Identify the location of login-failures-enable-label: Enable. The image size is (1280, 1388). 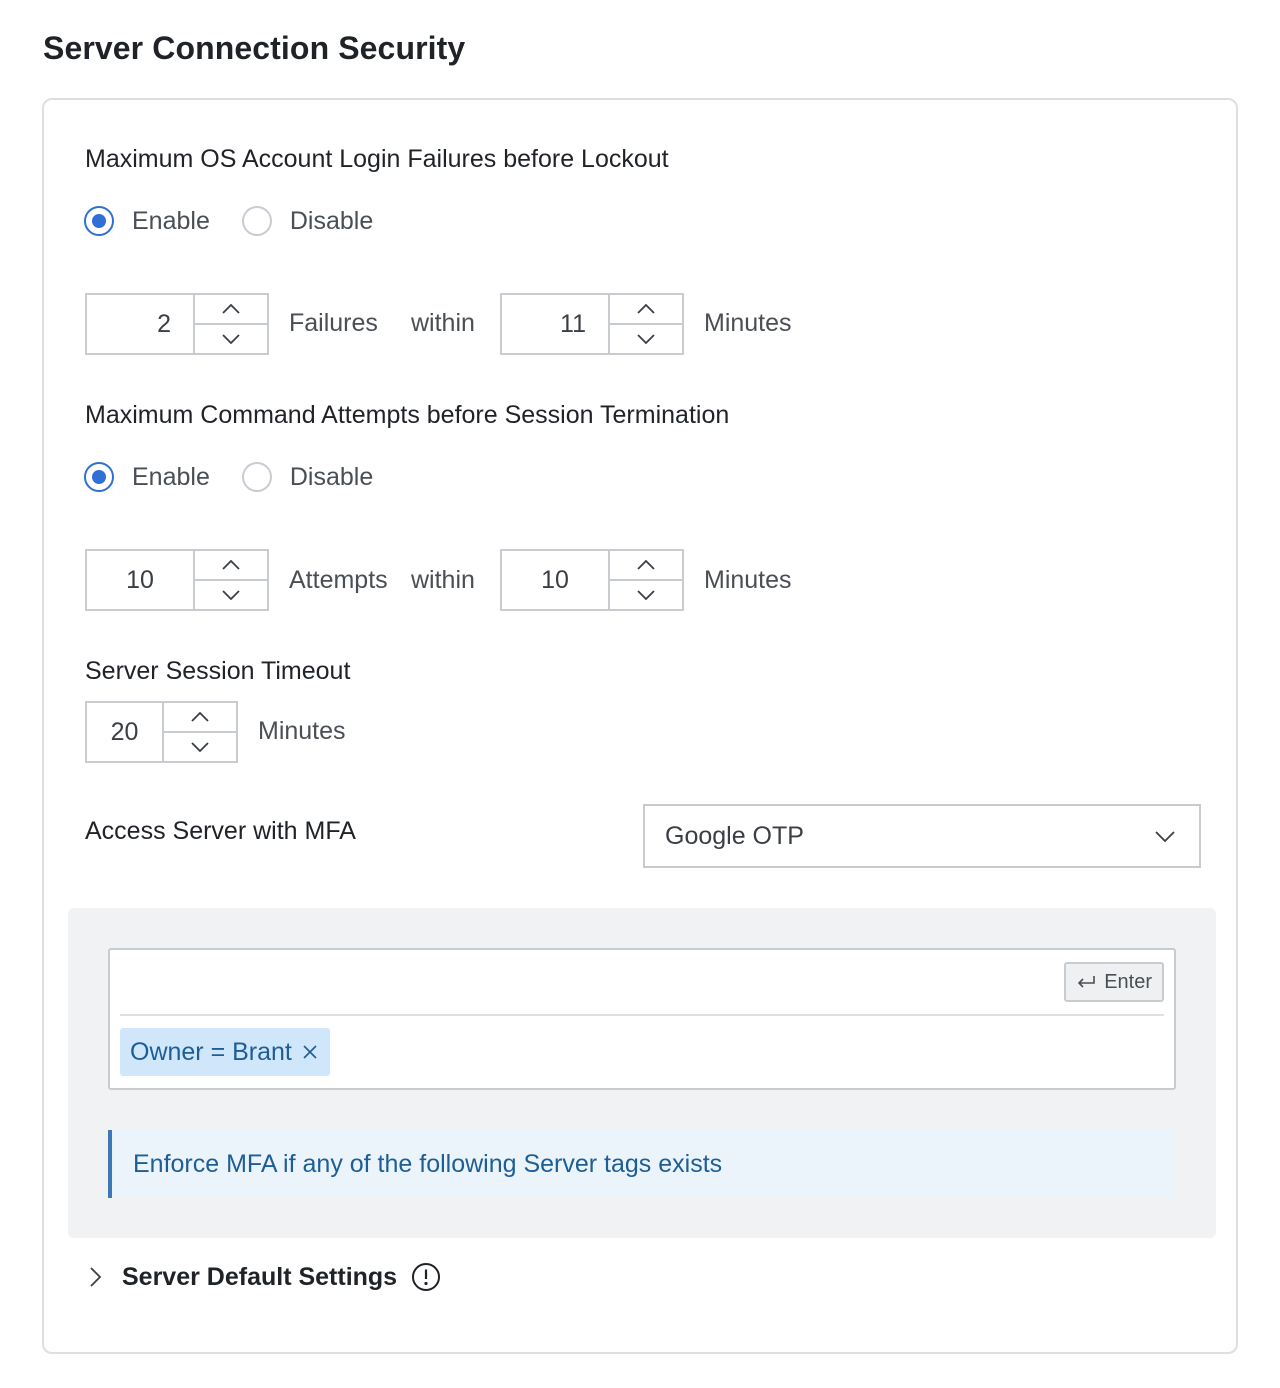
(171, 221).